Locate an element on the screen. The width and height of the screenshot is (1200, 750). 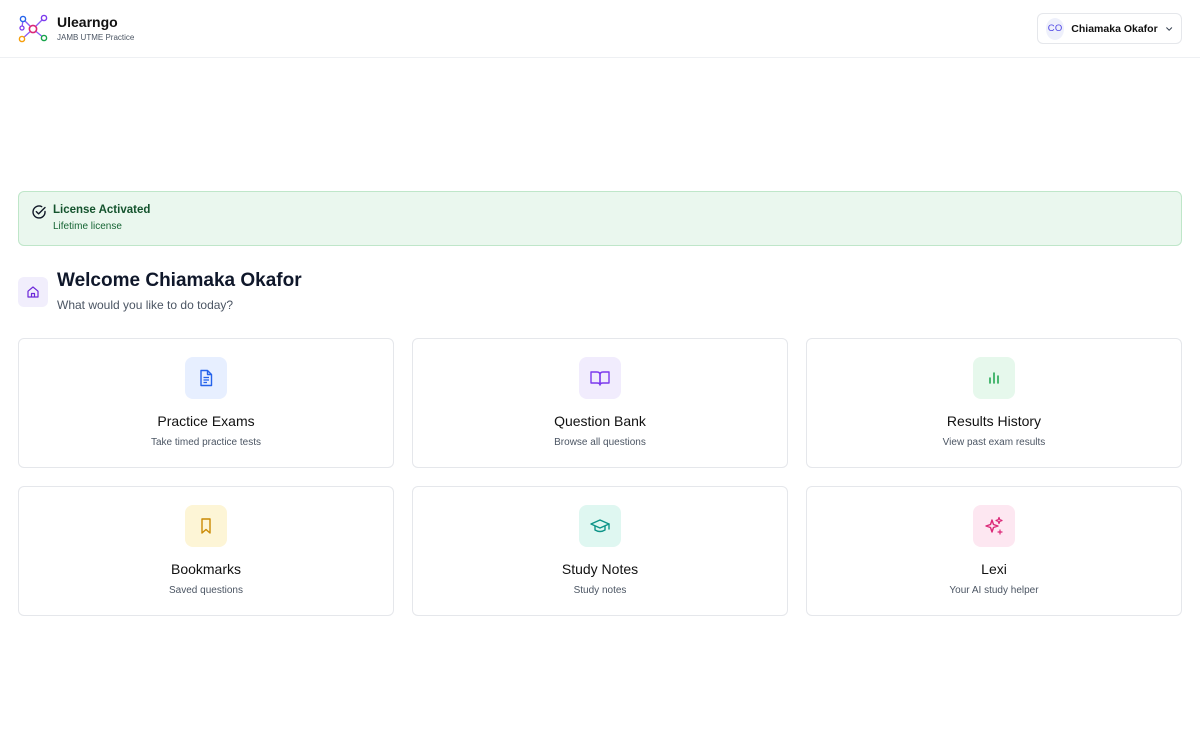
book-open-icon is located at coordinates (600, 378).